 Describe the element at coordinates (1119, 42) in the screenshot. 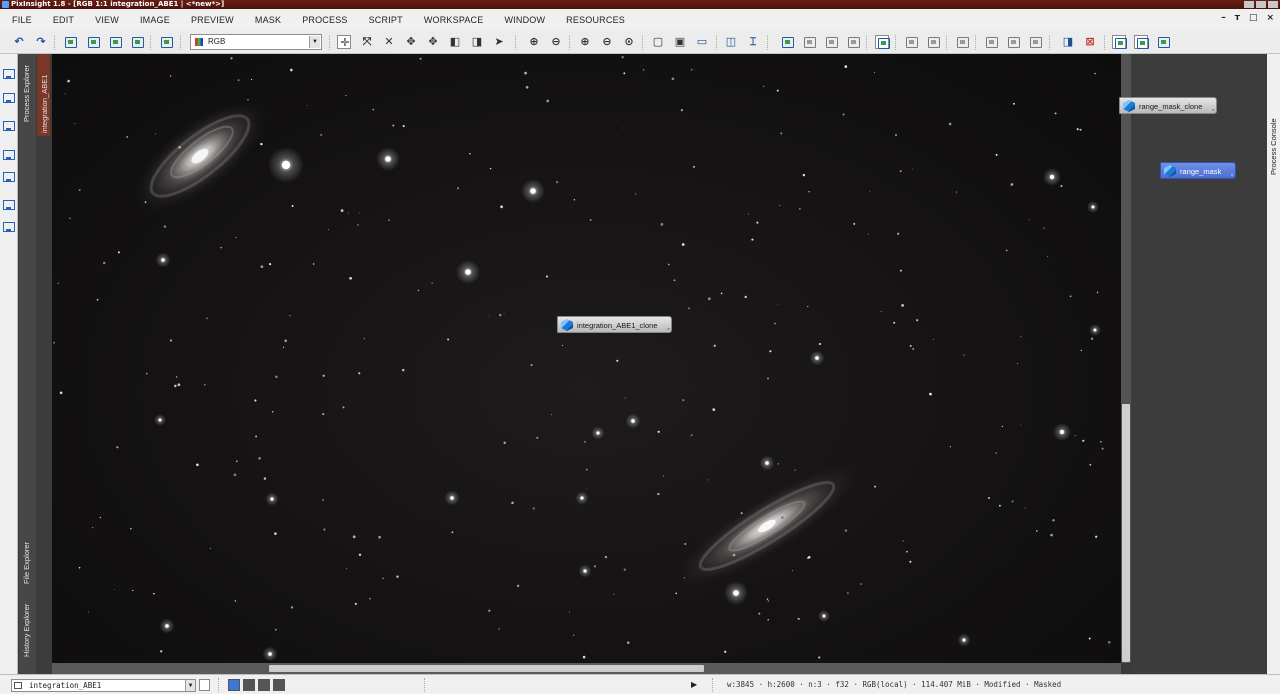

I see `explorer-toggle-icon` at that location.